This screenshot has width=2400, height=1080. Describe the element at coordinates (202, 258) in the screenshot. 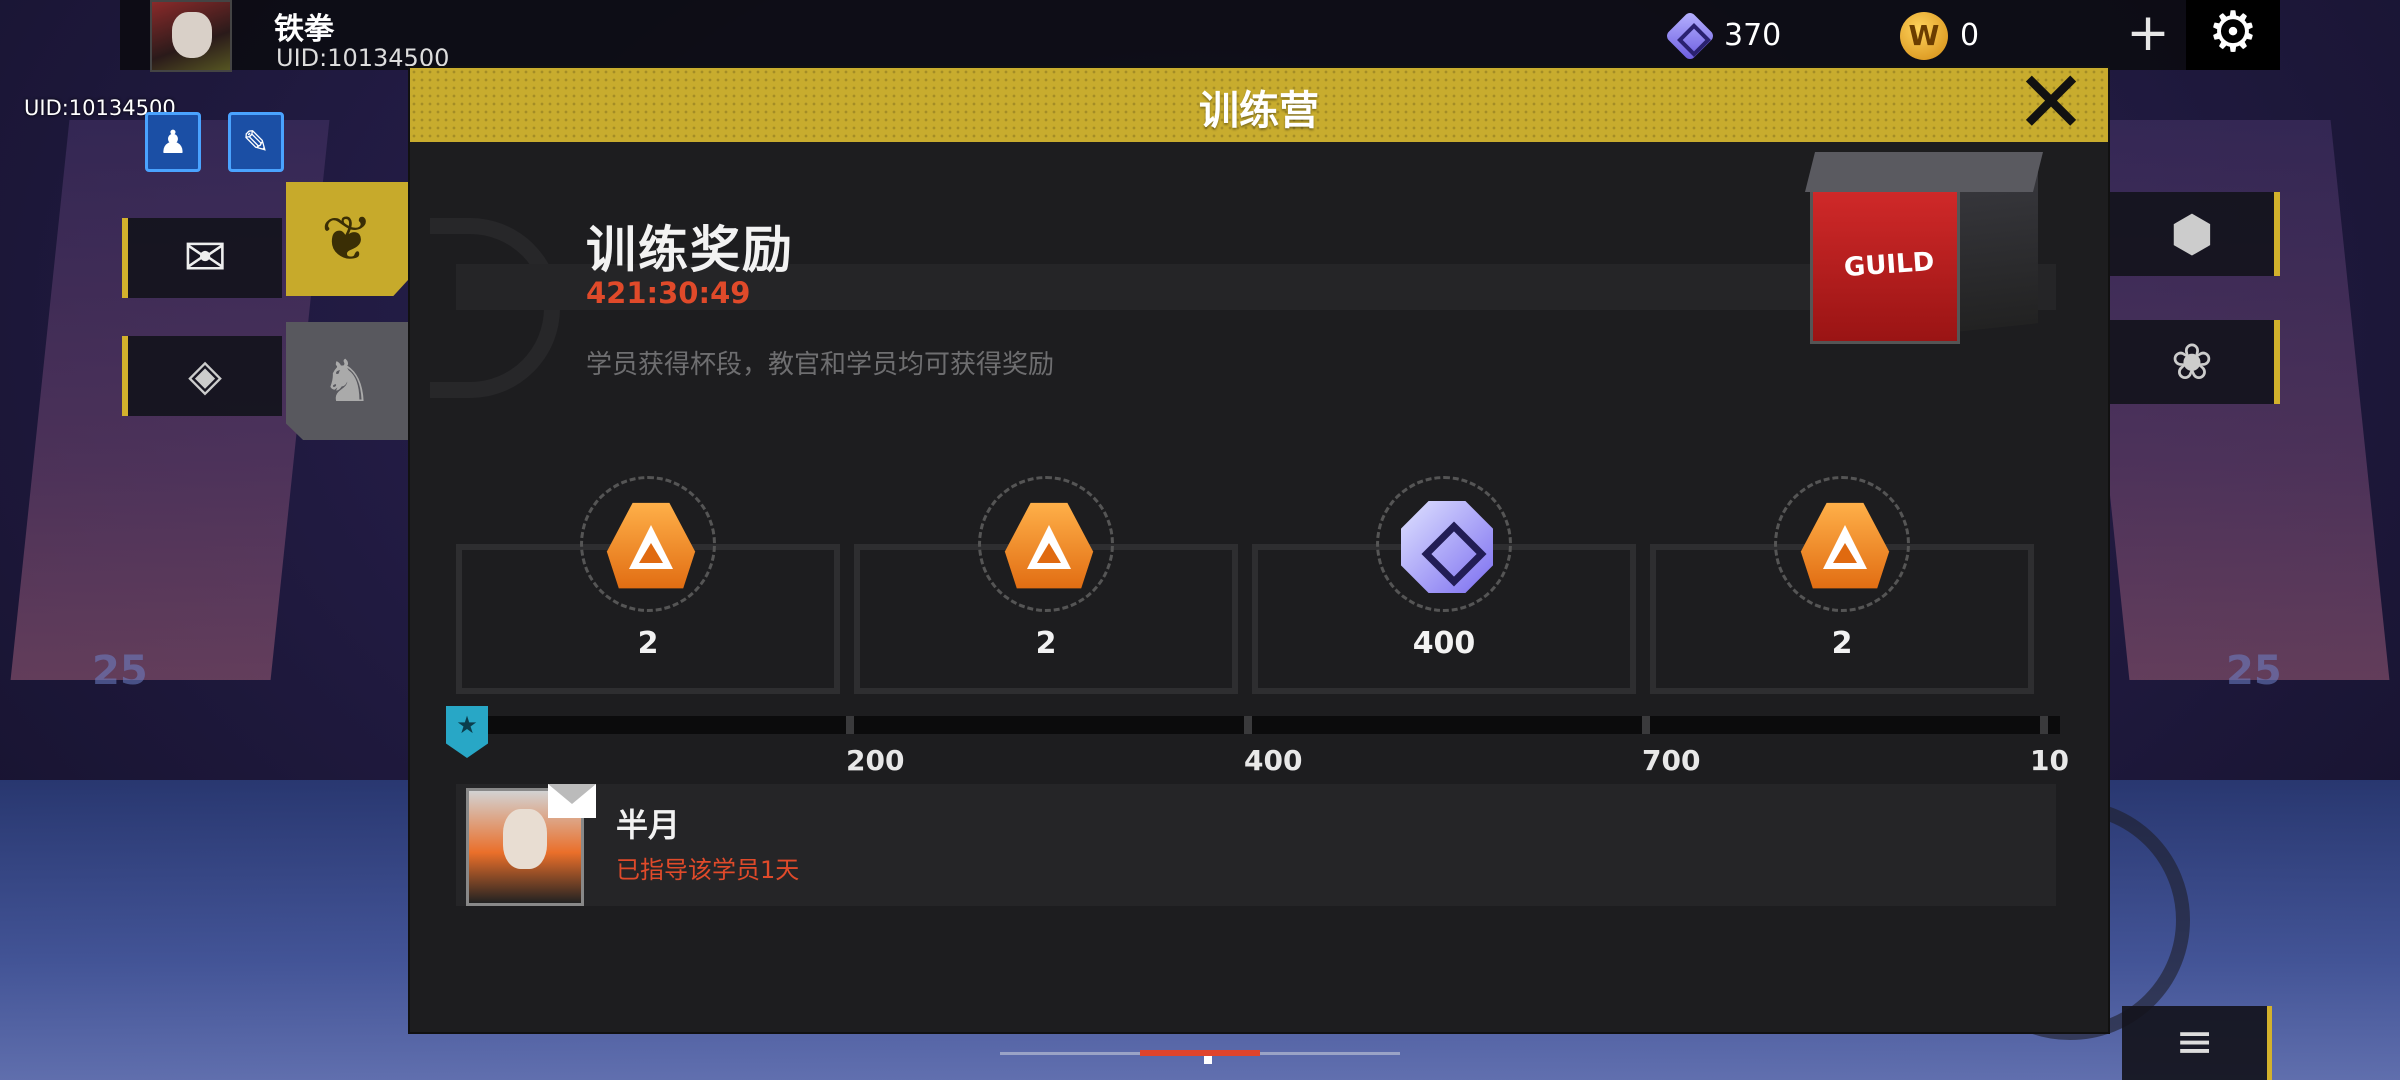

I see `mail-button: ✉` at that location.